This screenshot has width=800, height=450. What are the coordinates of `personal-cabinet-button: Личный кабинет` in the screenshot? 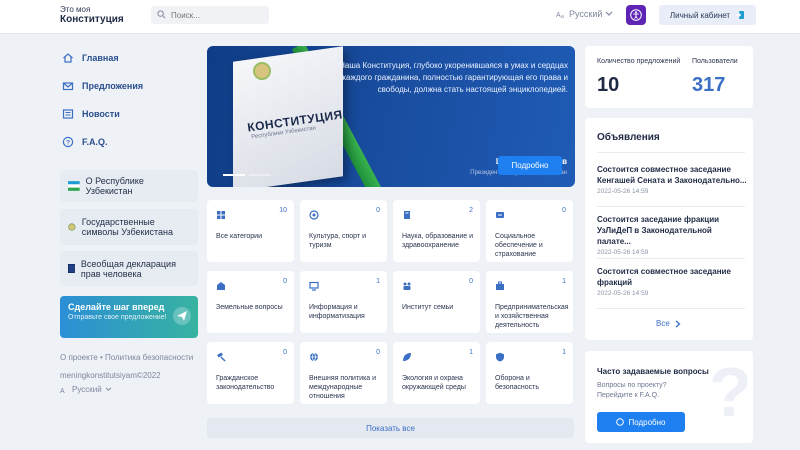 It's located at (707, 15).